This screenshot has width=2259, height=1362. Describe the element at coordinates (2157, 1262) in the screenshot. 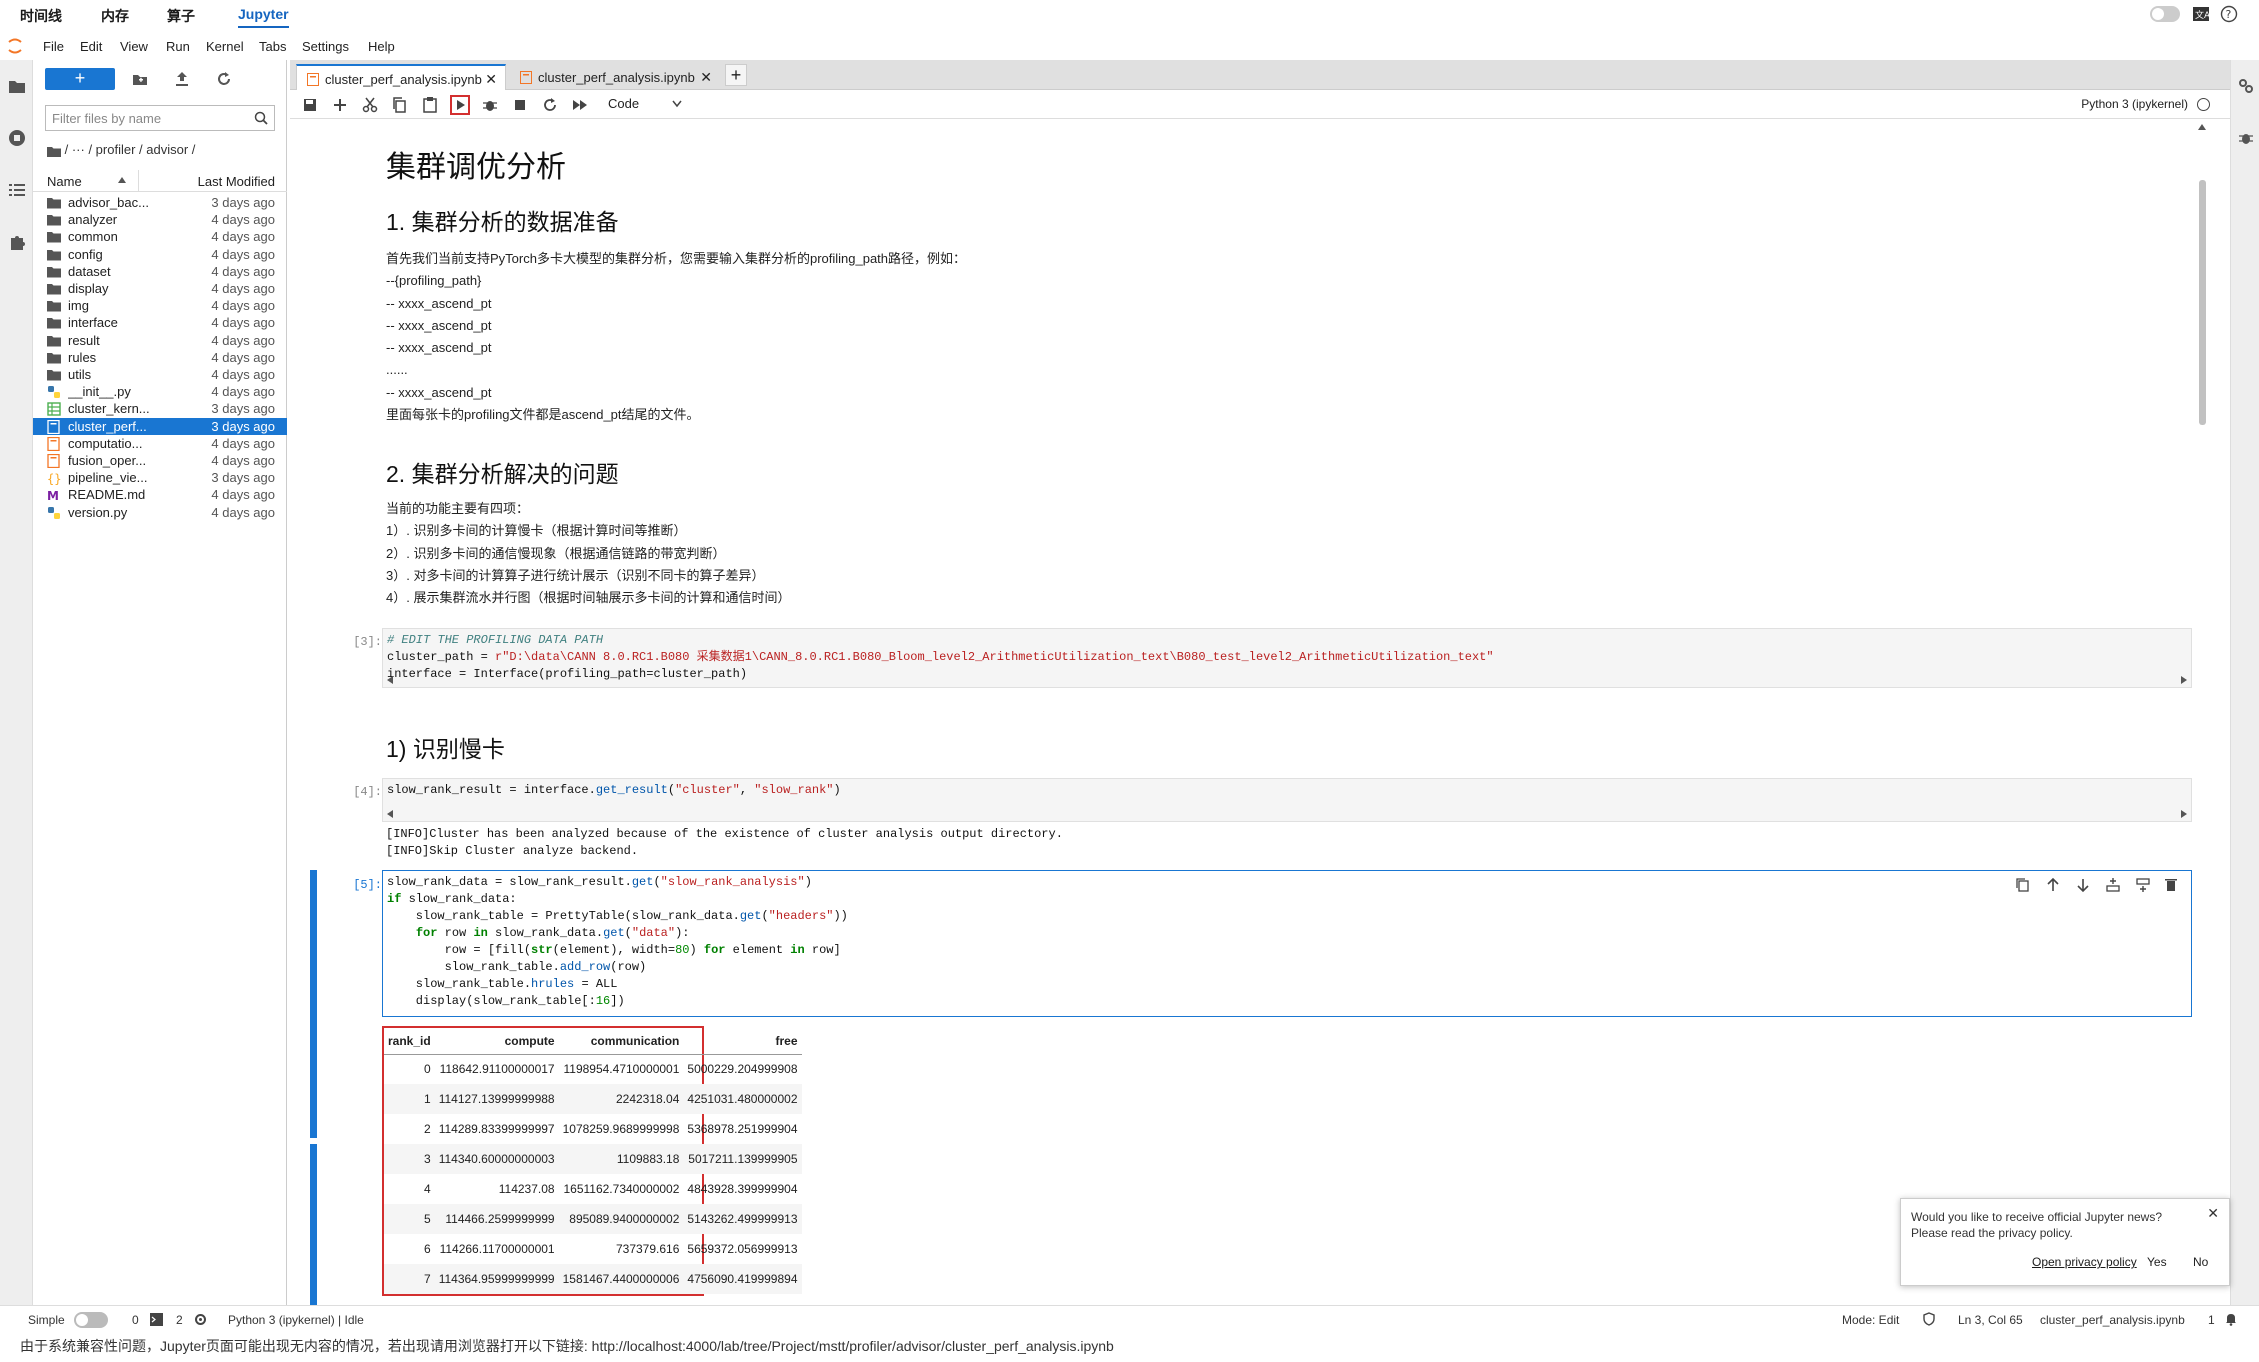

I see `notification-yes-button: Yes` at that location.